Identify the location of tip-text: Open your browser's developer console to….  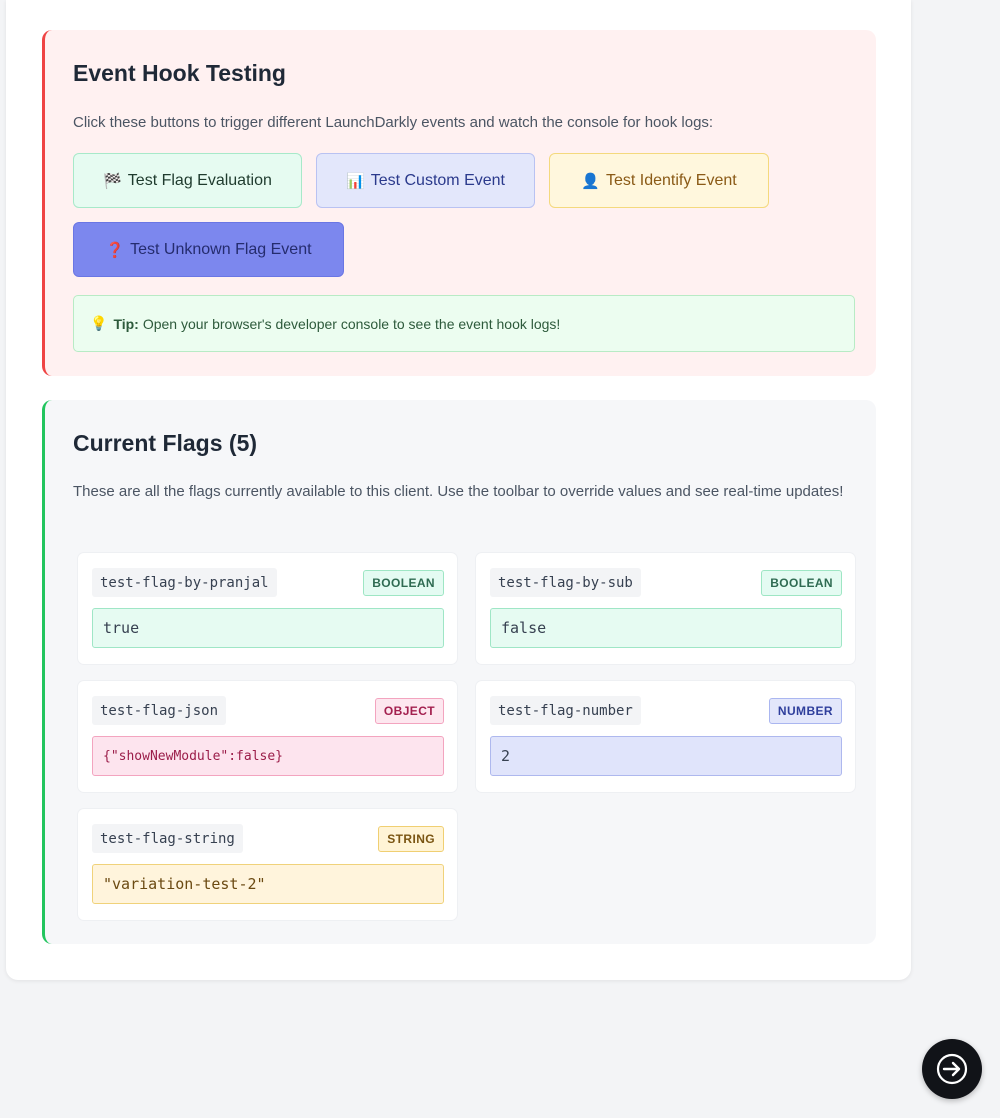
(351, 323).